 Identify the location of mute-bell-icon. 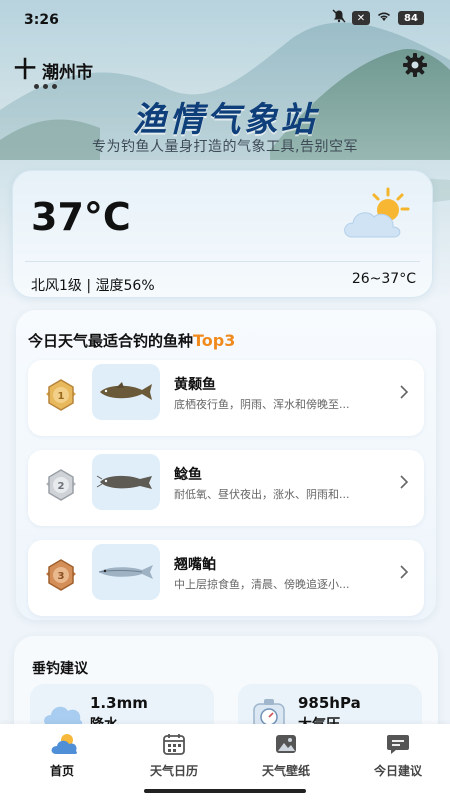
(339, 18).